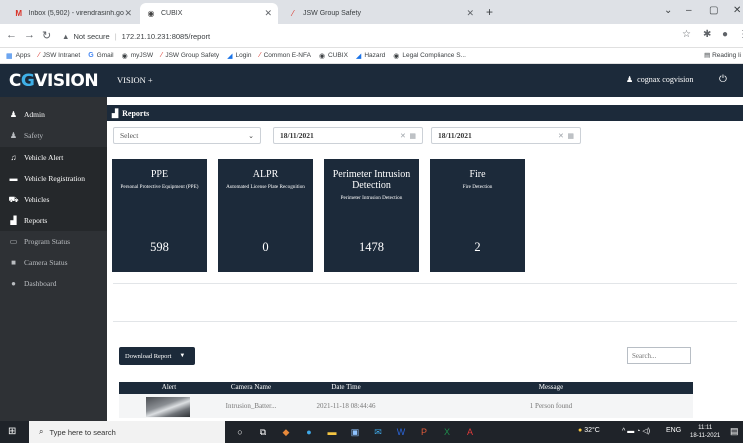  I want to click on bookmark-apps: ▦ Apps, so click(18, 56).